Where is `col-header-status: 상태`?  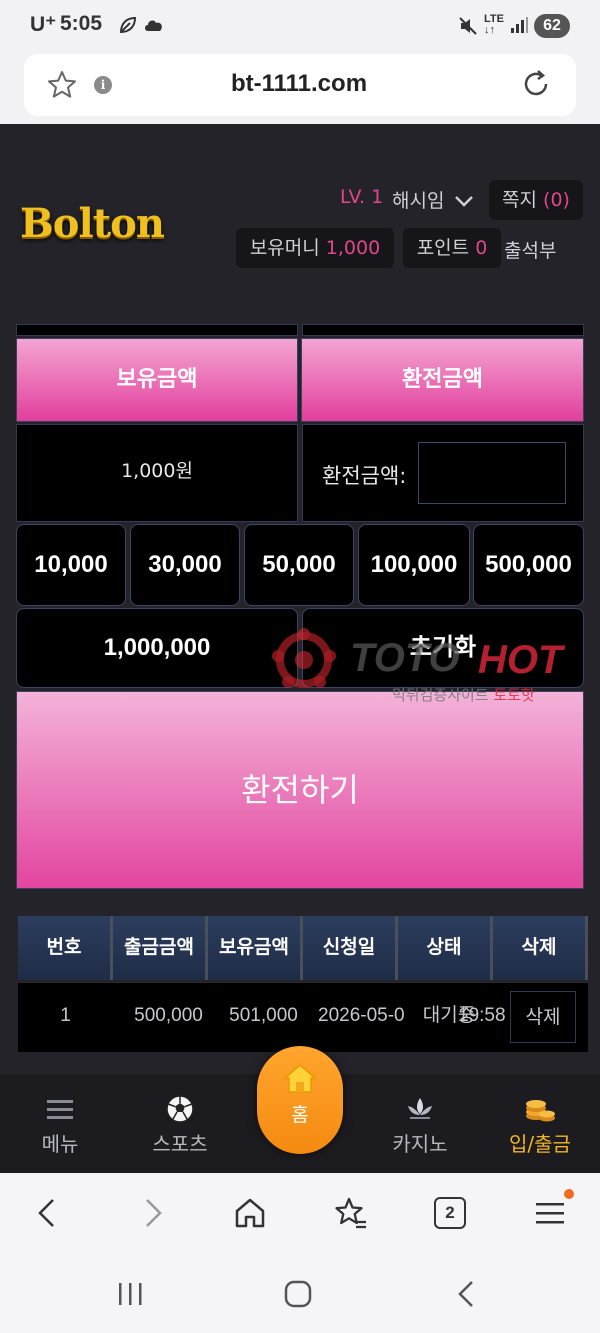 col-header-status: 상태 is located at coordinates (445, 948).